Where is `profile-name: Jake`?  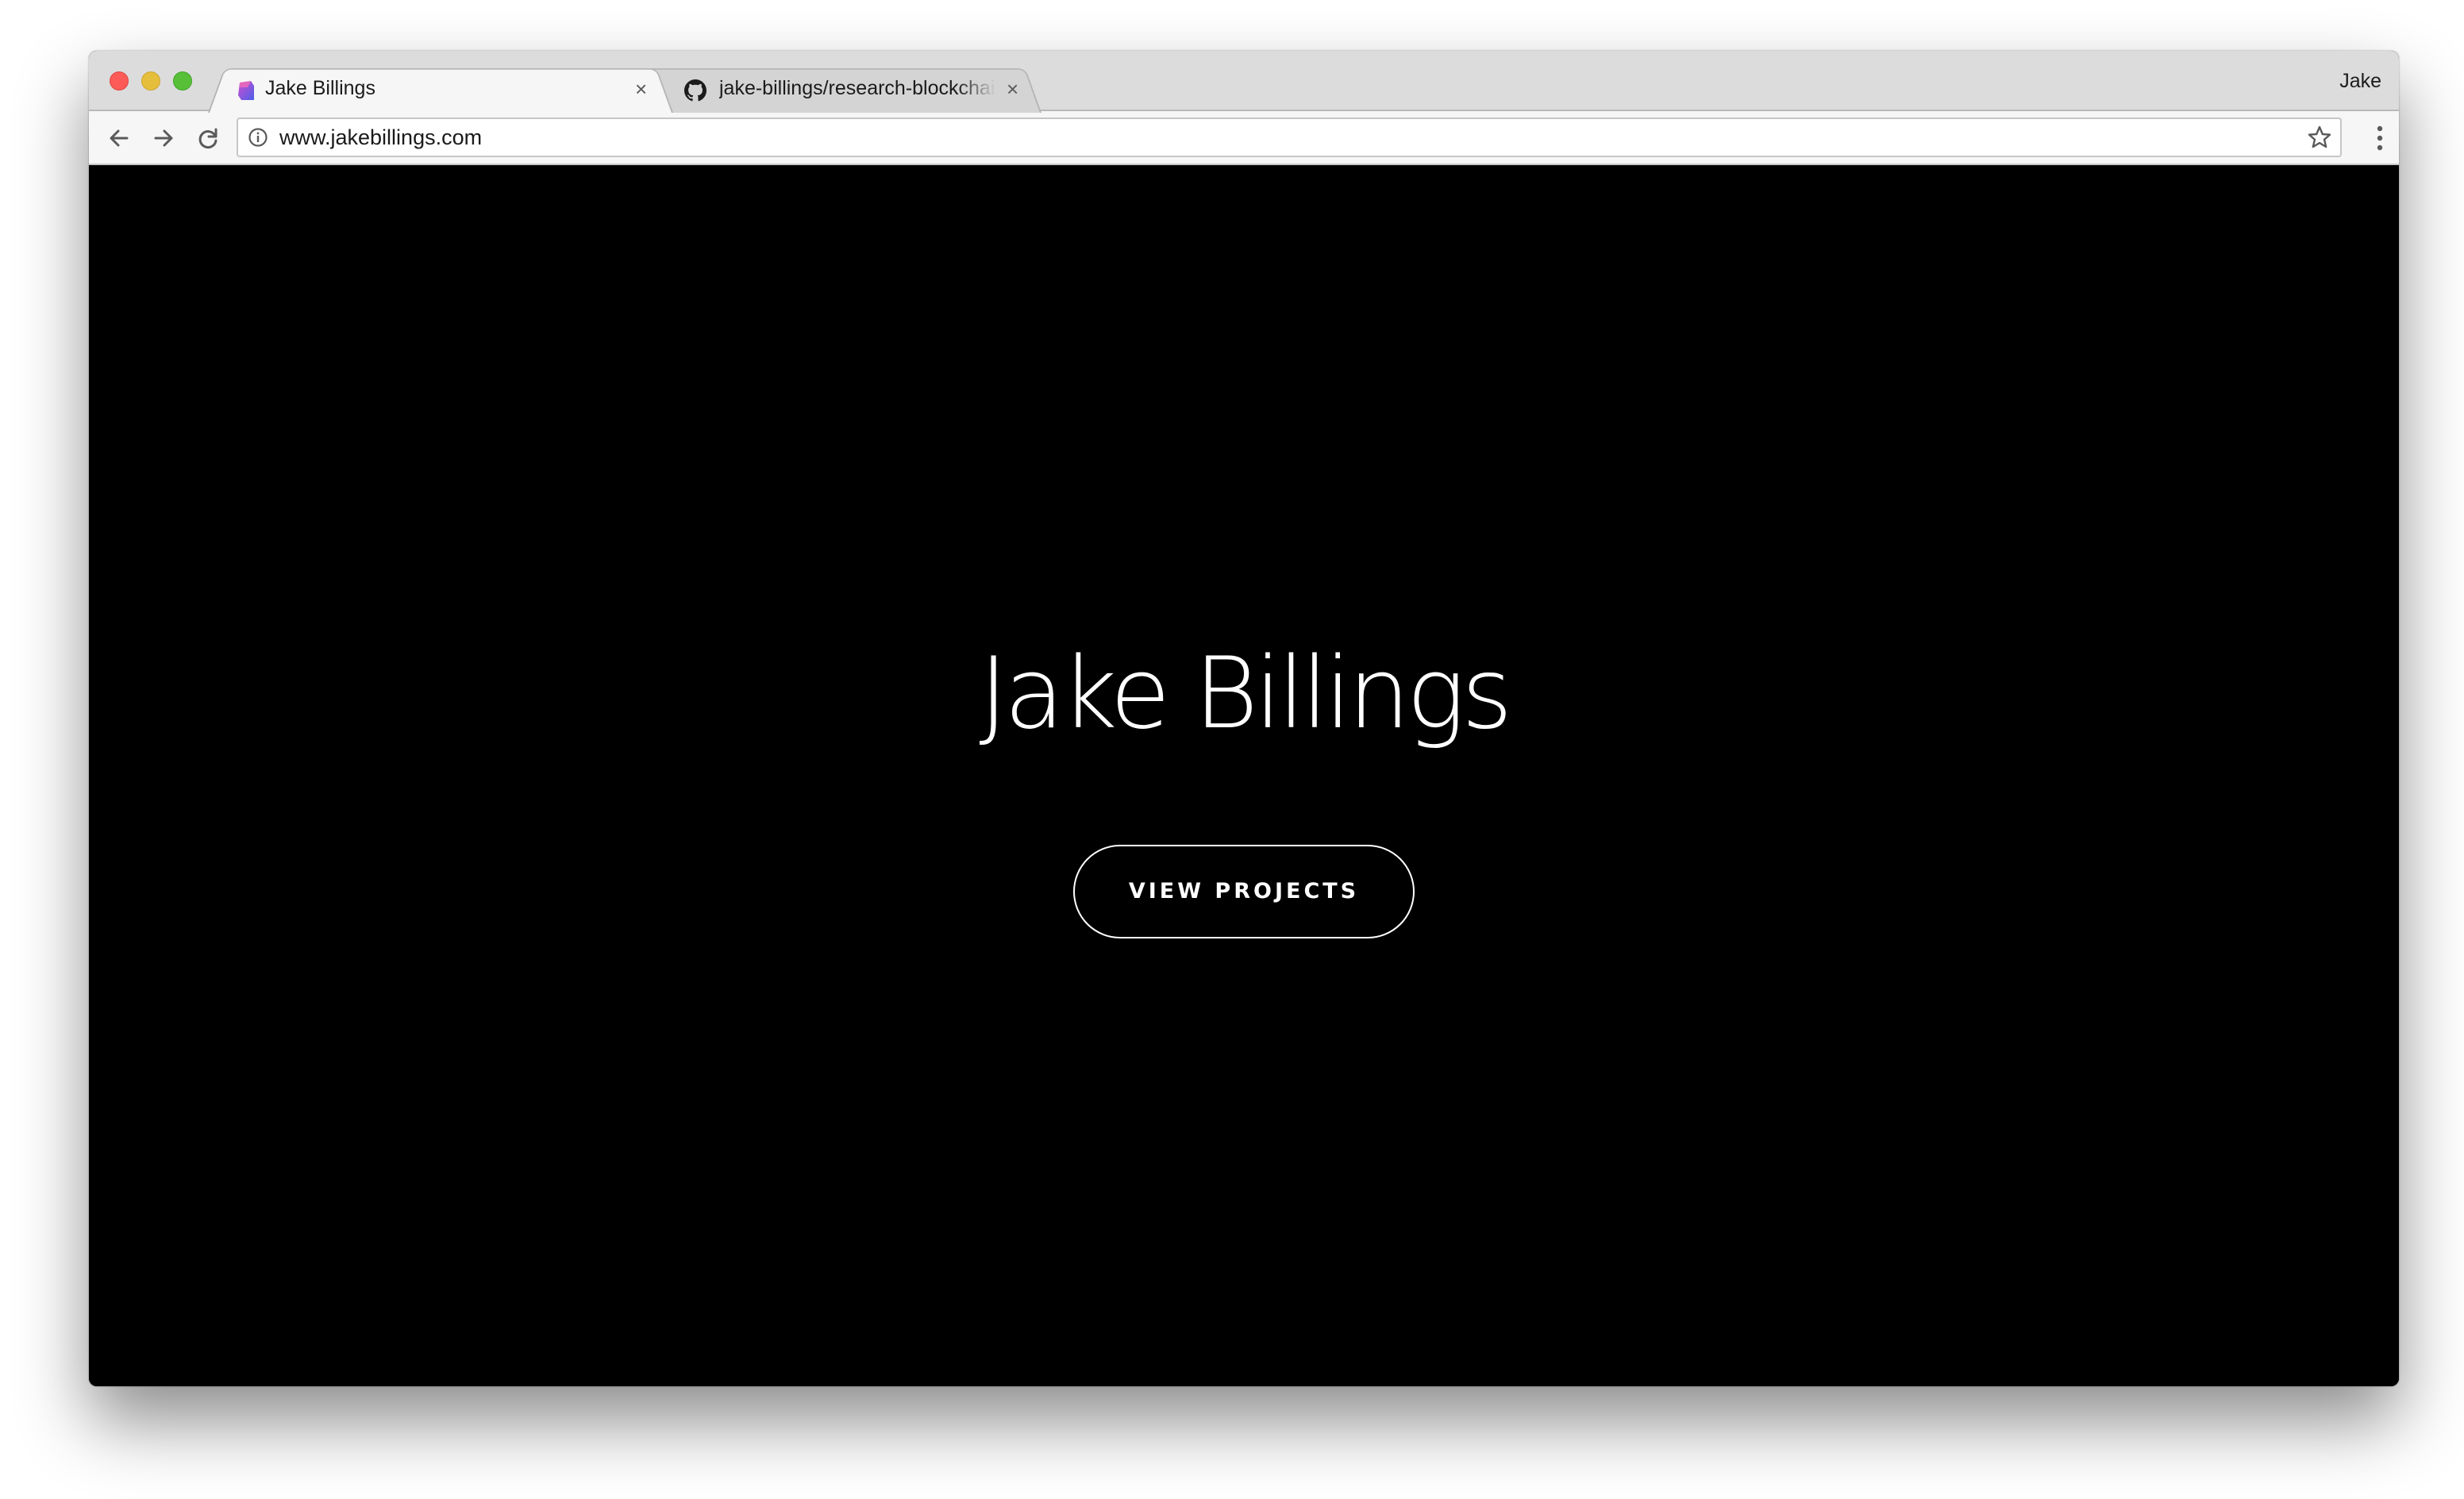
profile-name: Jake is located at coordinates (2360, 81).